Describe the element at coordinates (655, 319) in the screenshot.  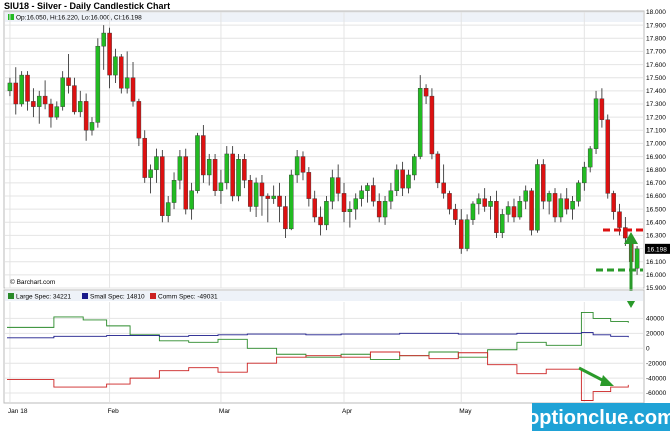
I see `cot-tick-label: 40000` at that location.